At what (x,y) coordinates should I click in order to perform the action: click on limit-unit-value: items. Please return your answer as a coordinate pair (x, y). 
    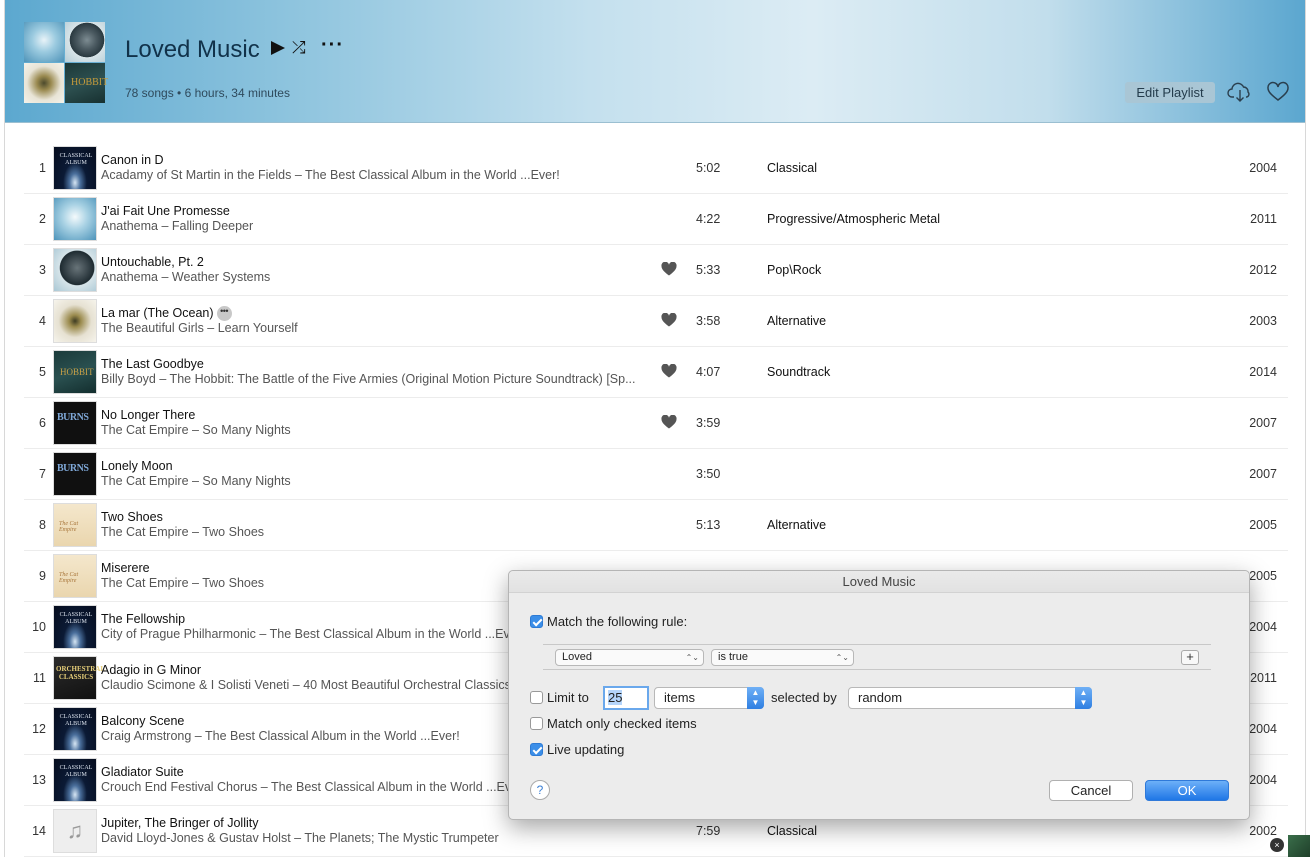
    Looking at the image, I should click on (680, 697).